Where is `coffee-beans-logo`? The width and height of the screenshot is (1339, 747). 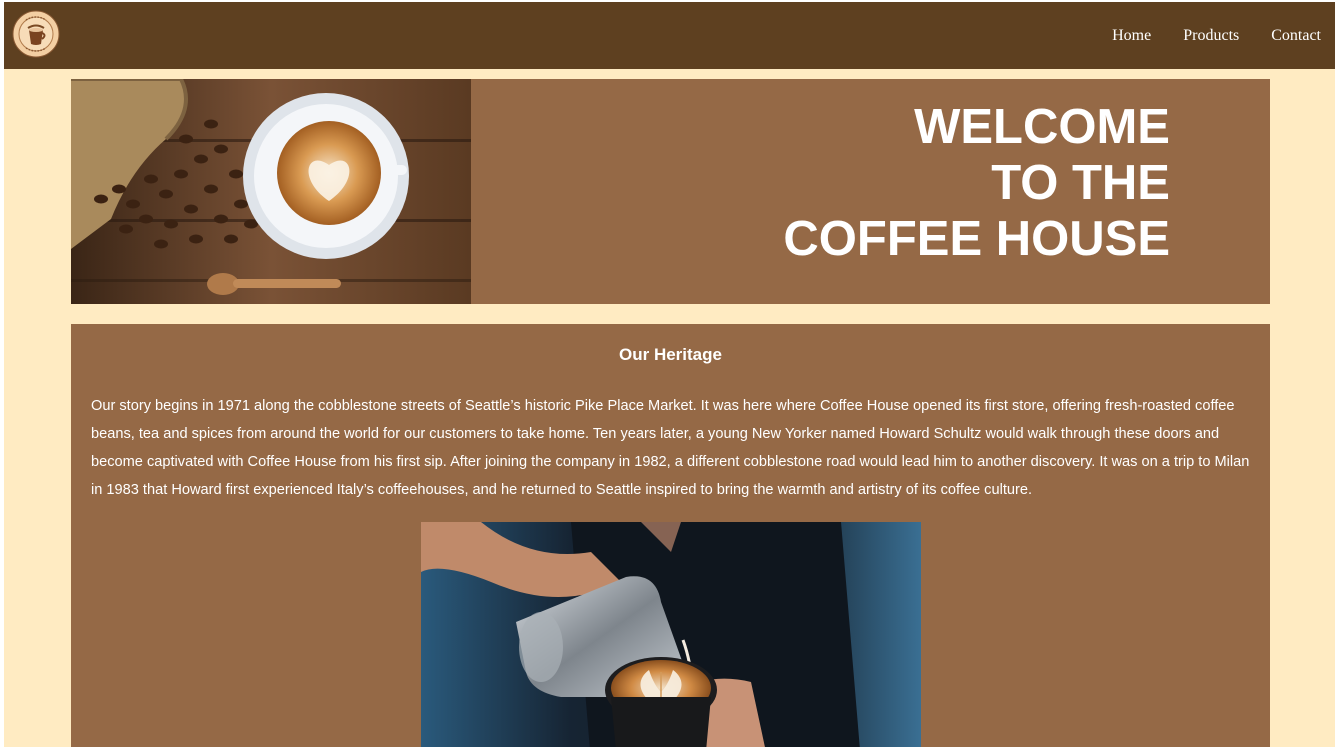 coffee-beans-logo is located at coordinates (36, 34).